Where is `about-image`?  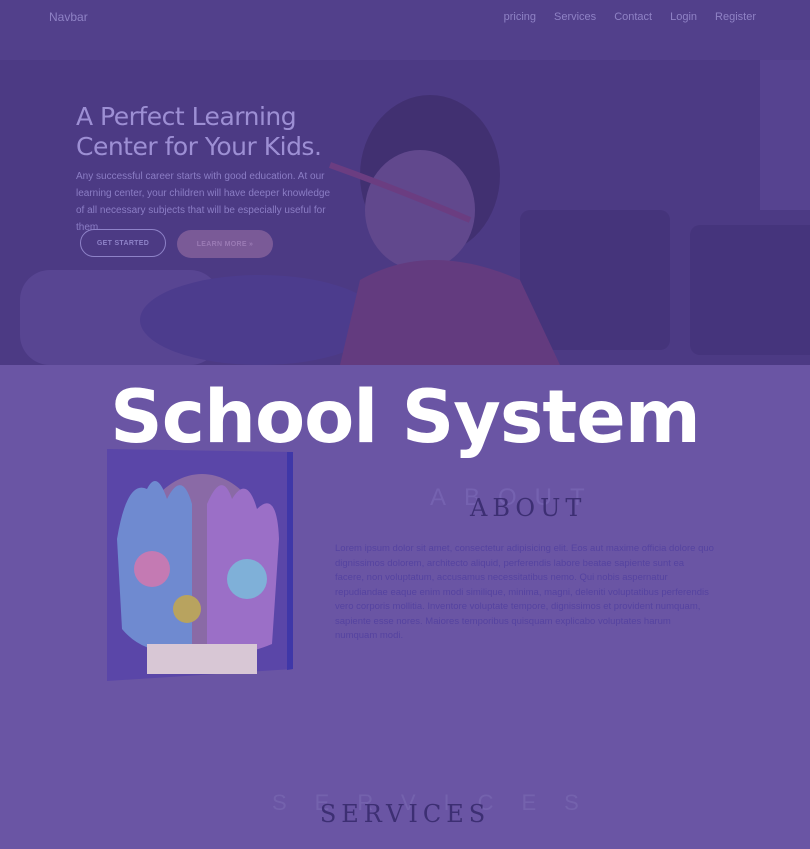
about-image is located at coordinates (200, 565).